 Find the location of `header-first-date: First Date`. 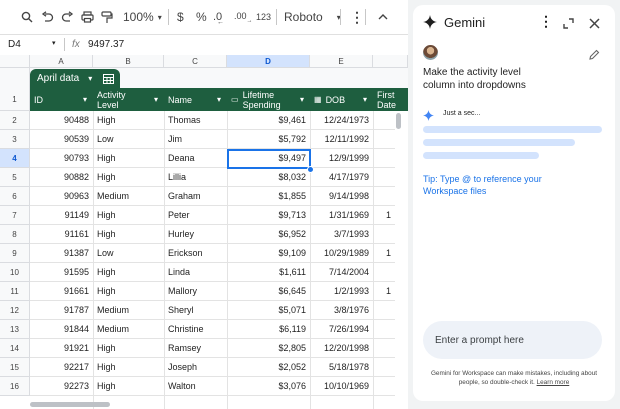

header-first-date: First Date is located at coordinates (390, 99).